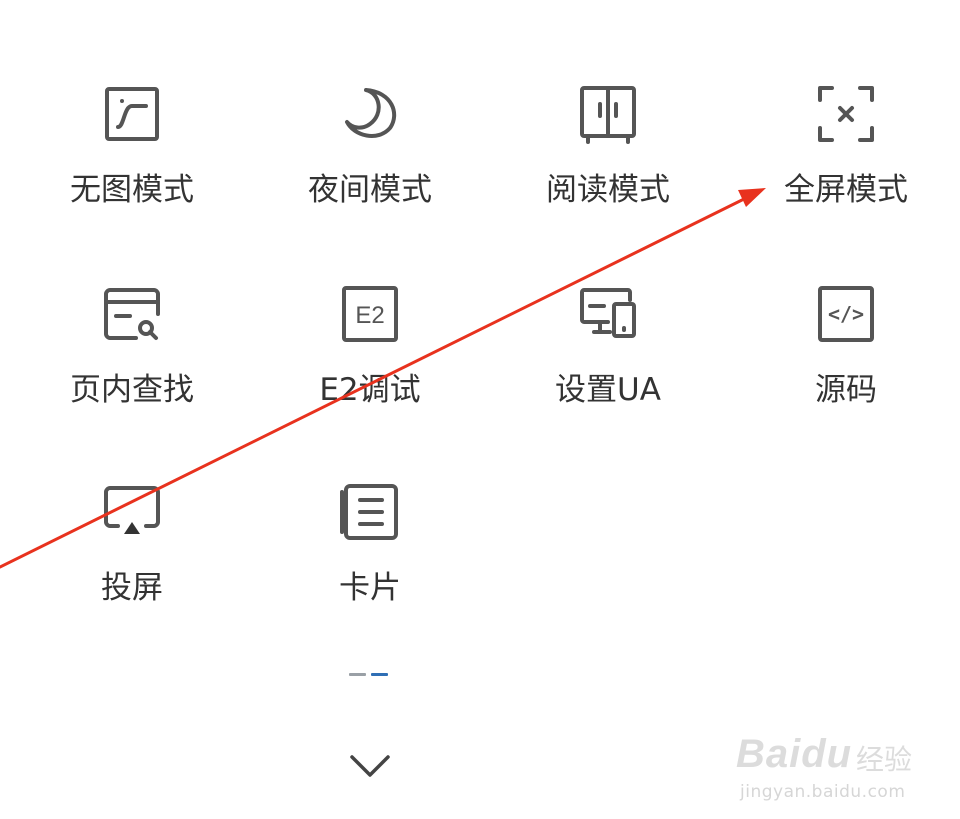  I want to click on find-in-page-icon, so click(132, 314).